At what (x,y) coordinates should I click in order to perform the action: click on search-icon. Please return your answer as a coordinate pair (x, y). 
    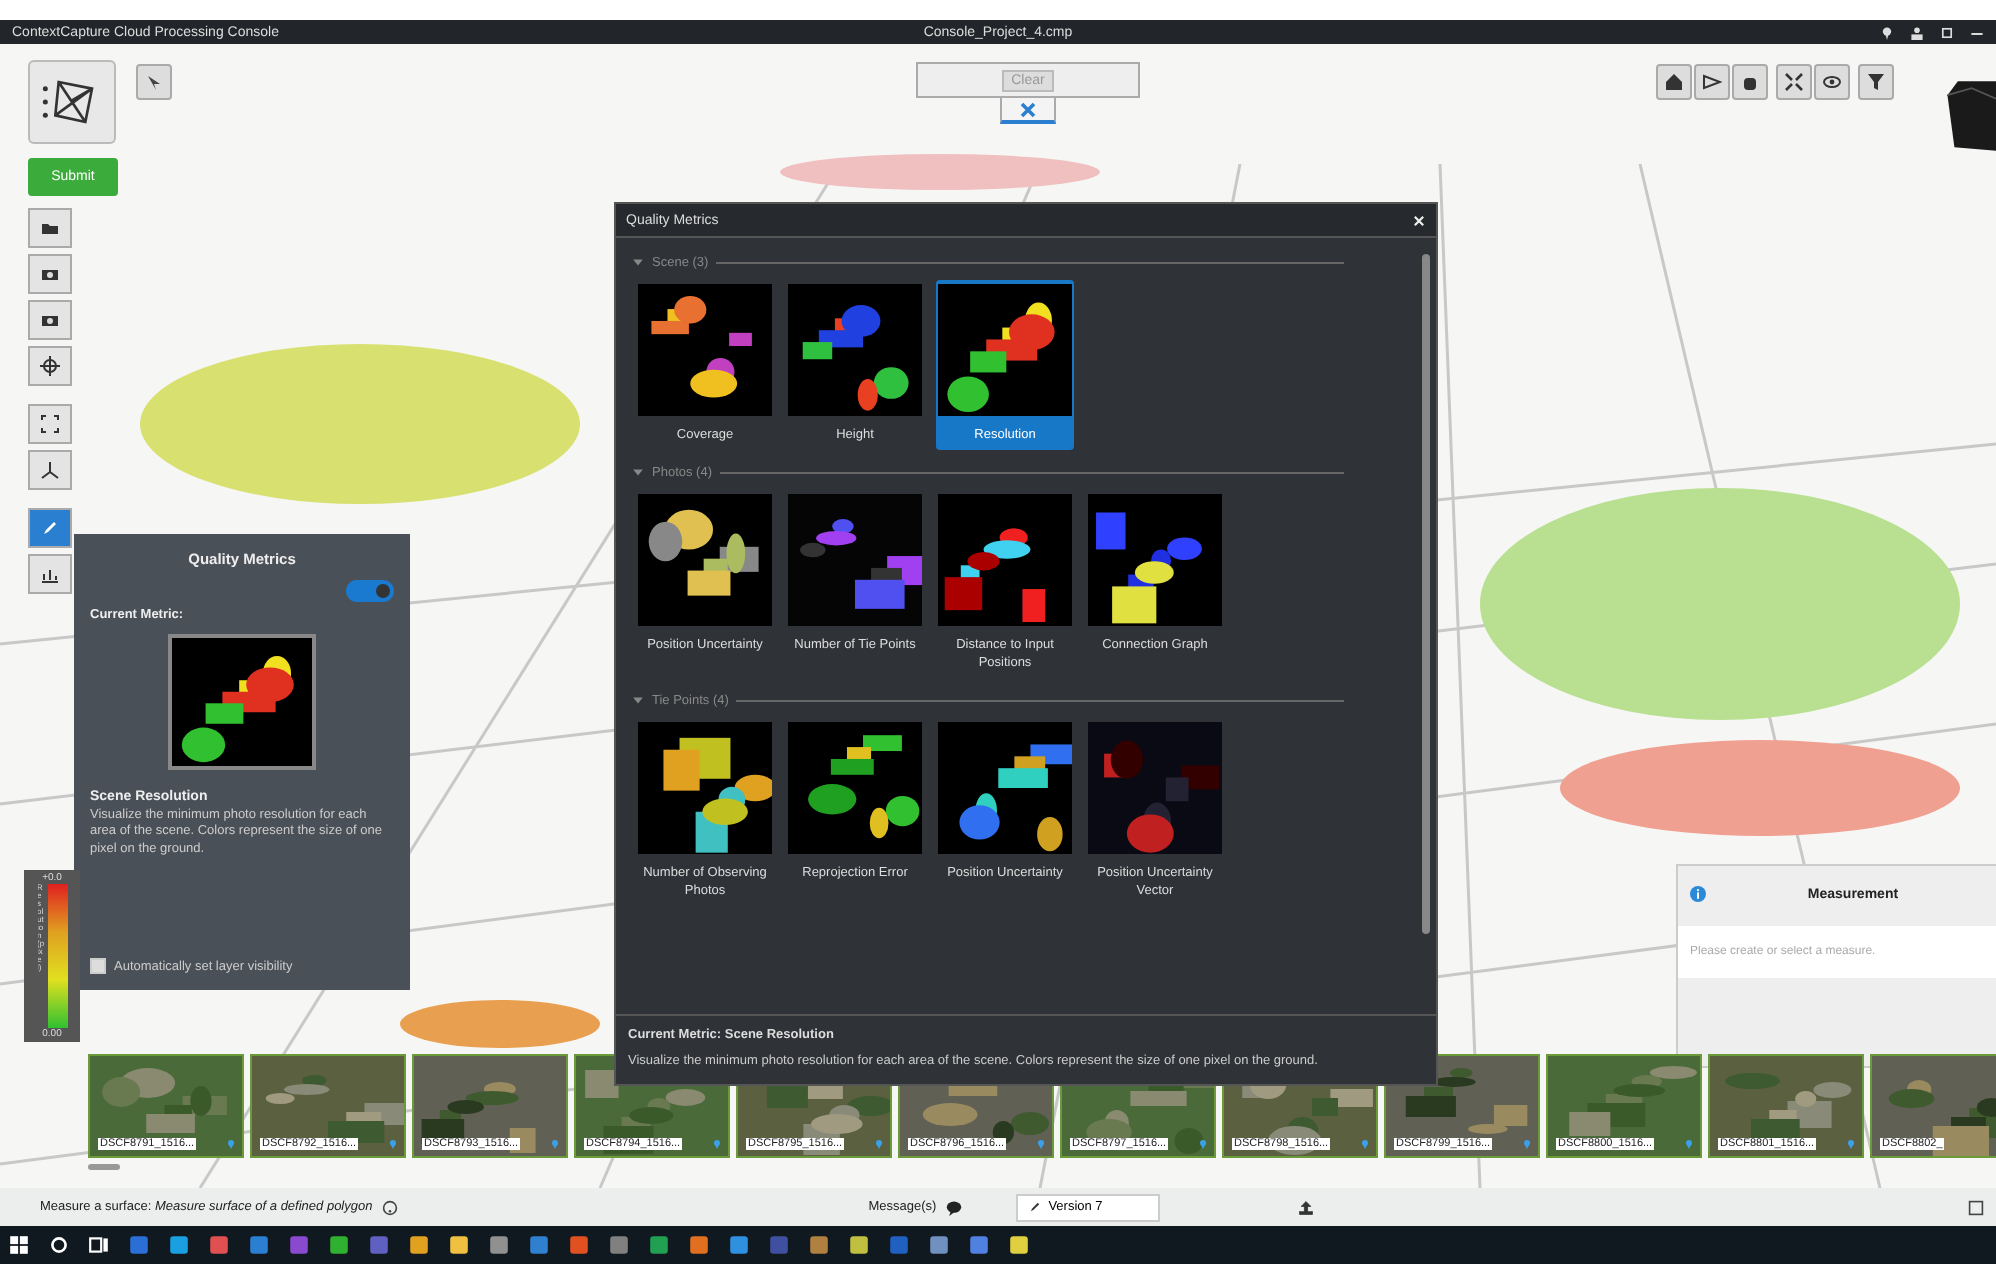
    Looking at the image, I should click on (59, 1245).